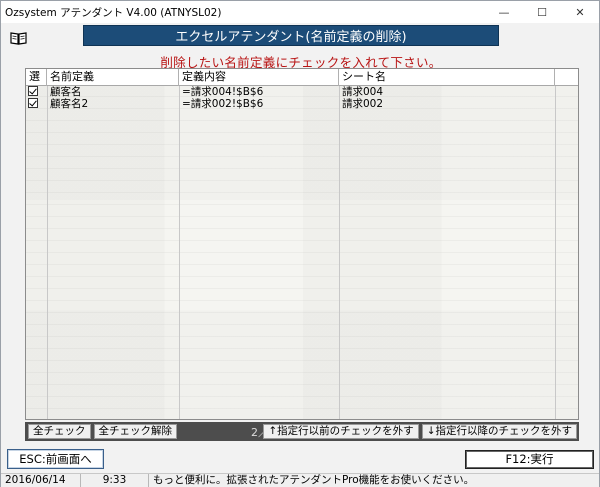  Describe the element at coordinates (41, 480) in the screenshot. I see `status-date: 2016/06/14` at that location.